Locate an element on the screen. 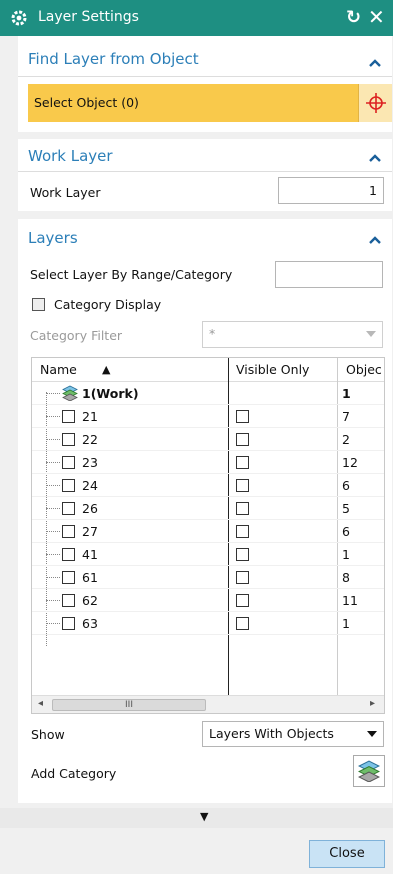  layer-name: 41 is located at coordinates (90, 554).